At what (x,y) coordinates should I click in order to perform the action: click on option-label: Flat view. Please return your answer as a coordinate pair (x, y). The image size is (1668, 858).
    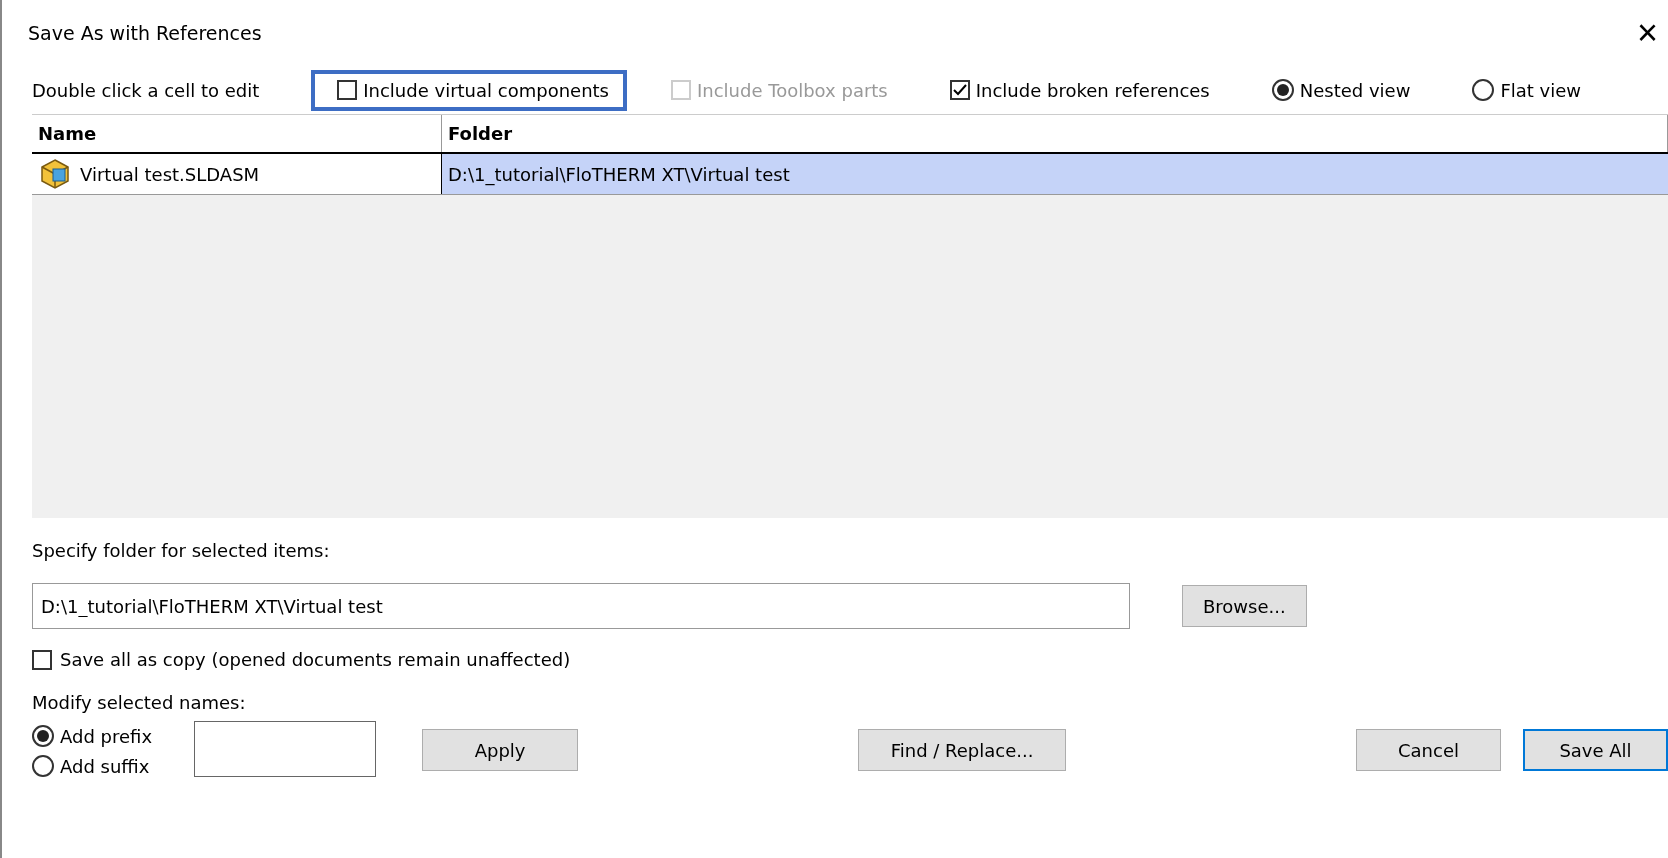
    Looking at the image, I should click on (1541, 90).